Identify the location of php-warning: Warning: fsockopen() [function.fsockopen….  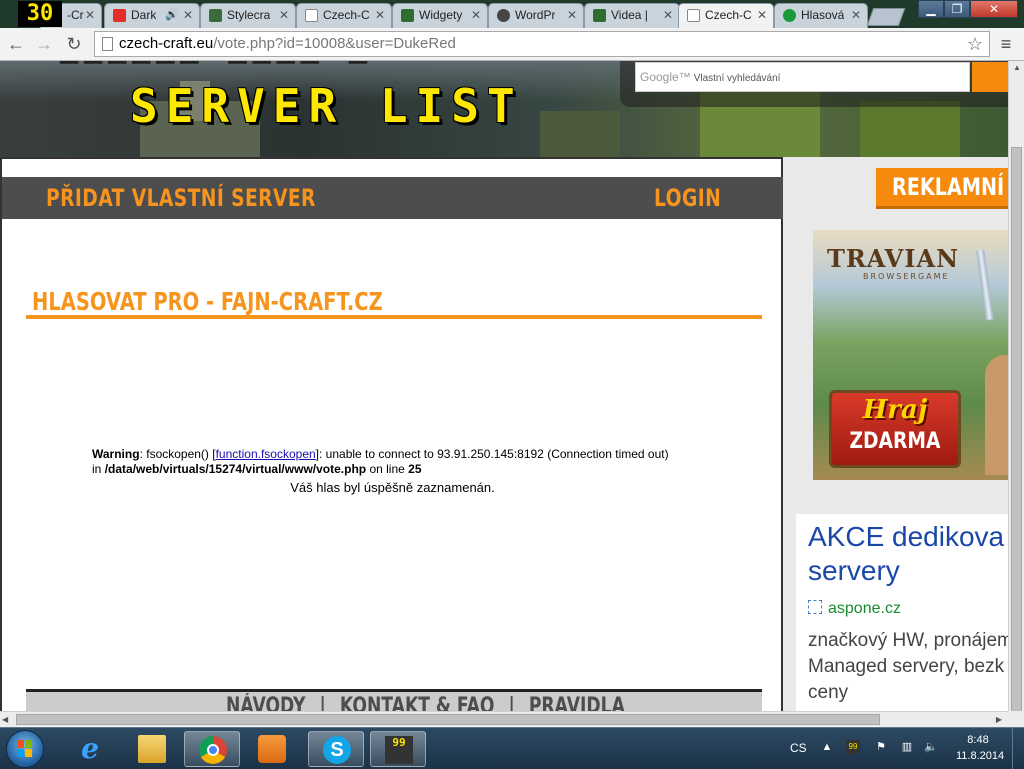
(380, 461).